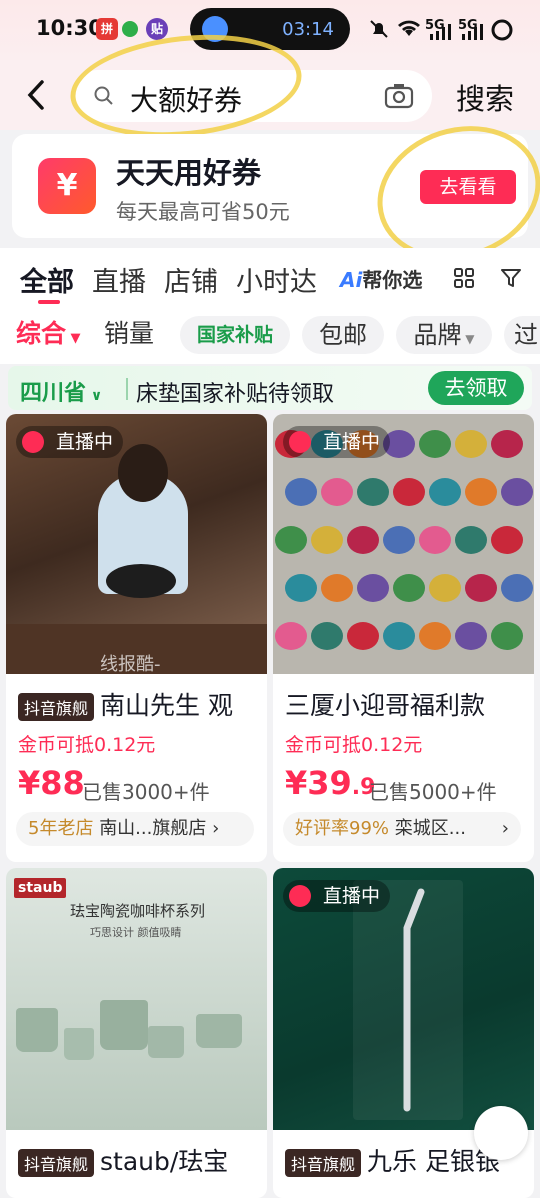 This screenshot has height=1198, width=540. What do you see at coordinates (414, 1000) in the screenshot?
I see `straw-shape` at bounding box center [414, 1000].